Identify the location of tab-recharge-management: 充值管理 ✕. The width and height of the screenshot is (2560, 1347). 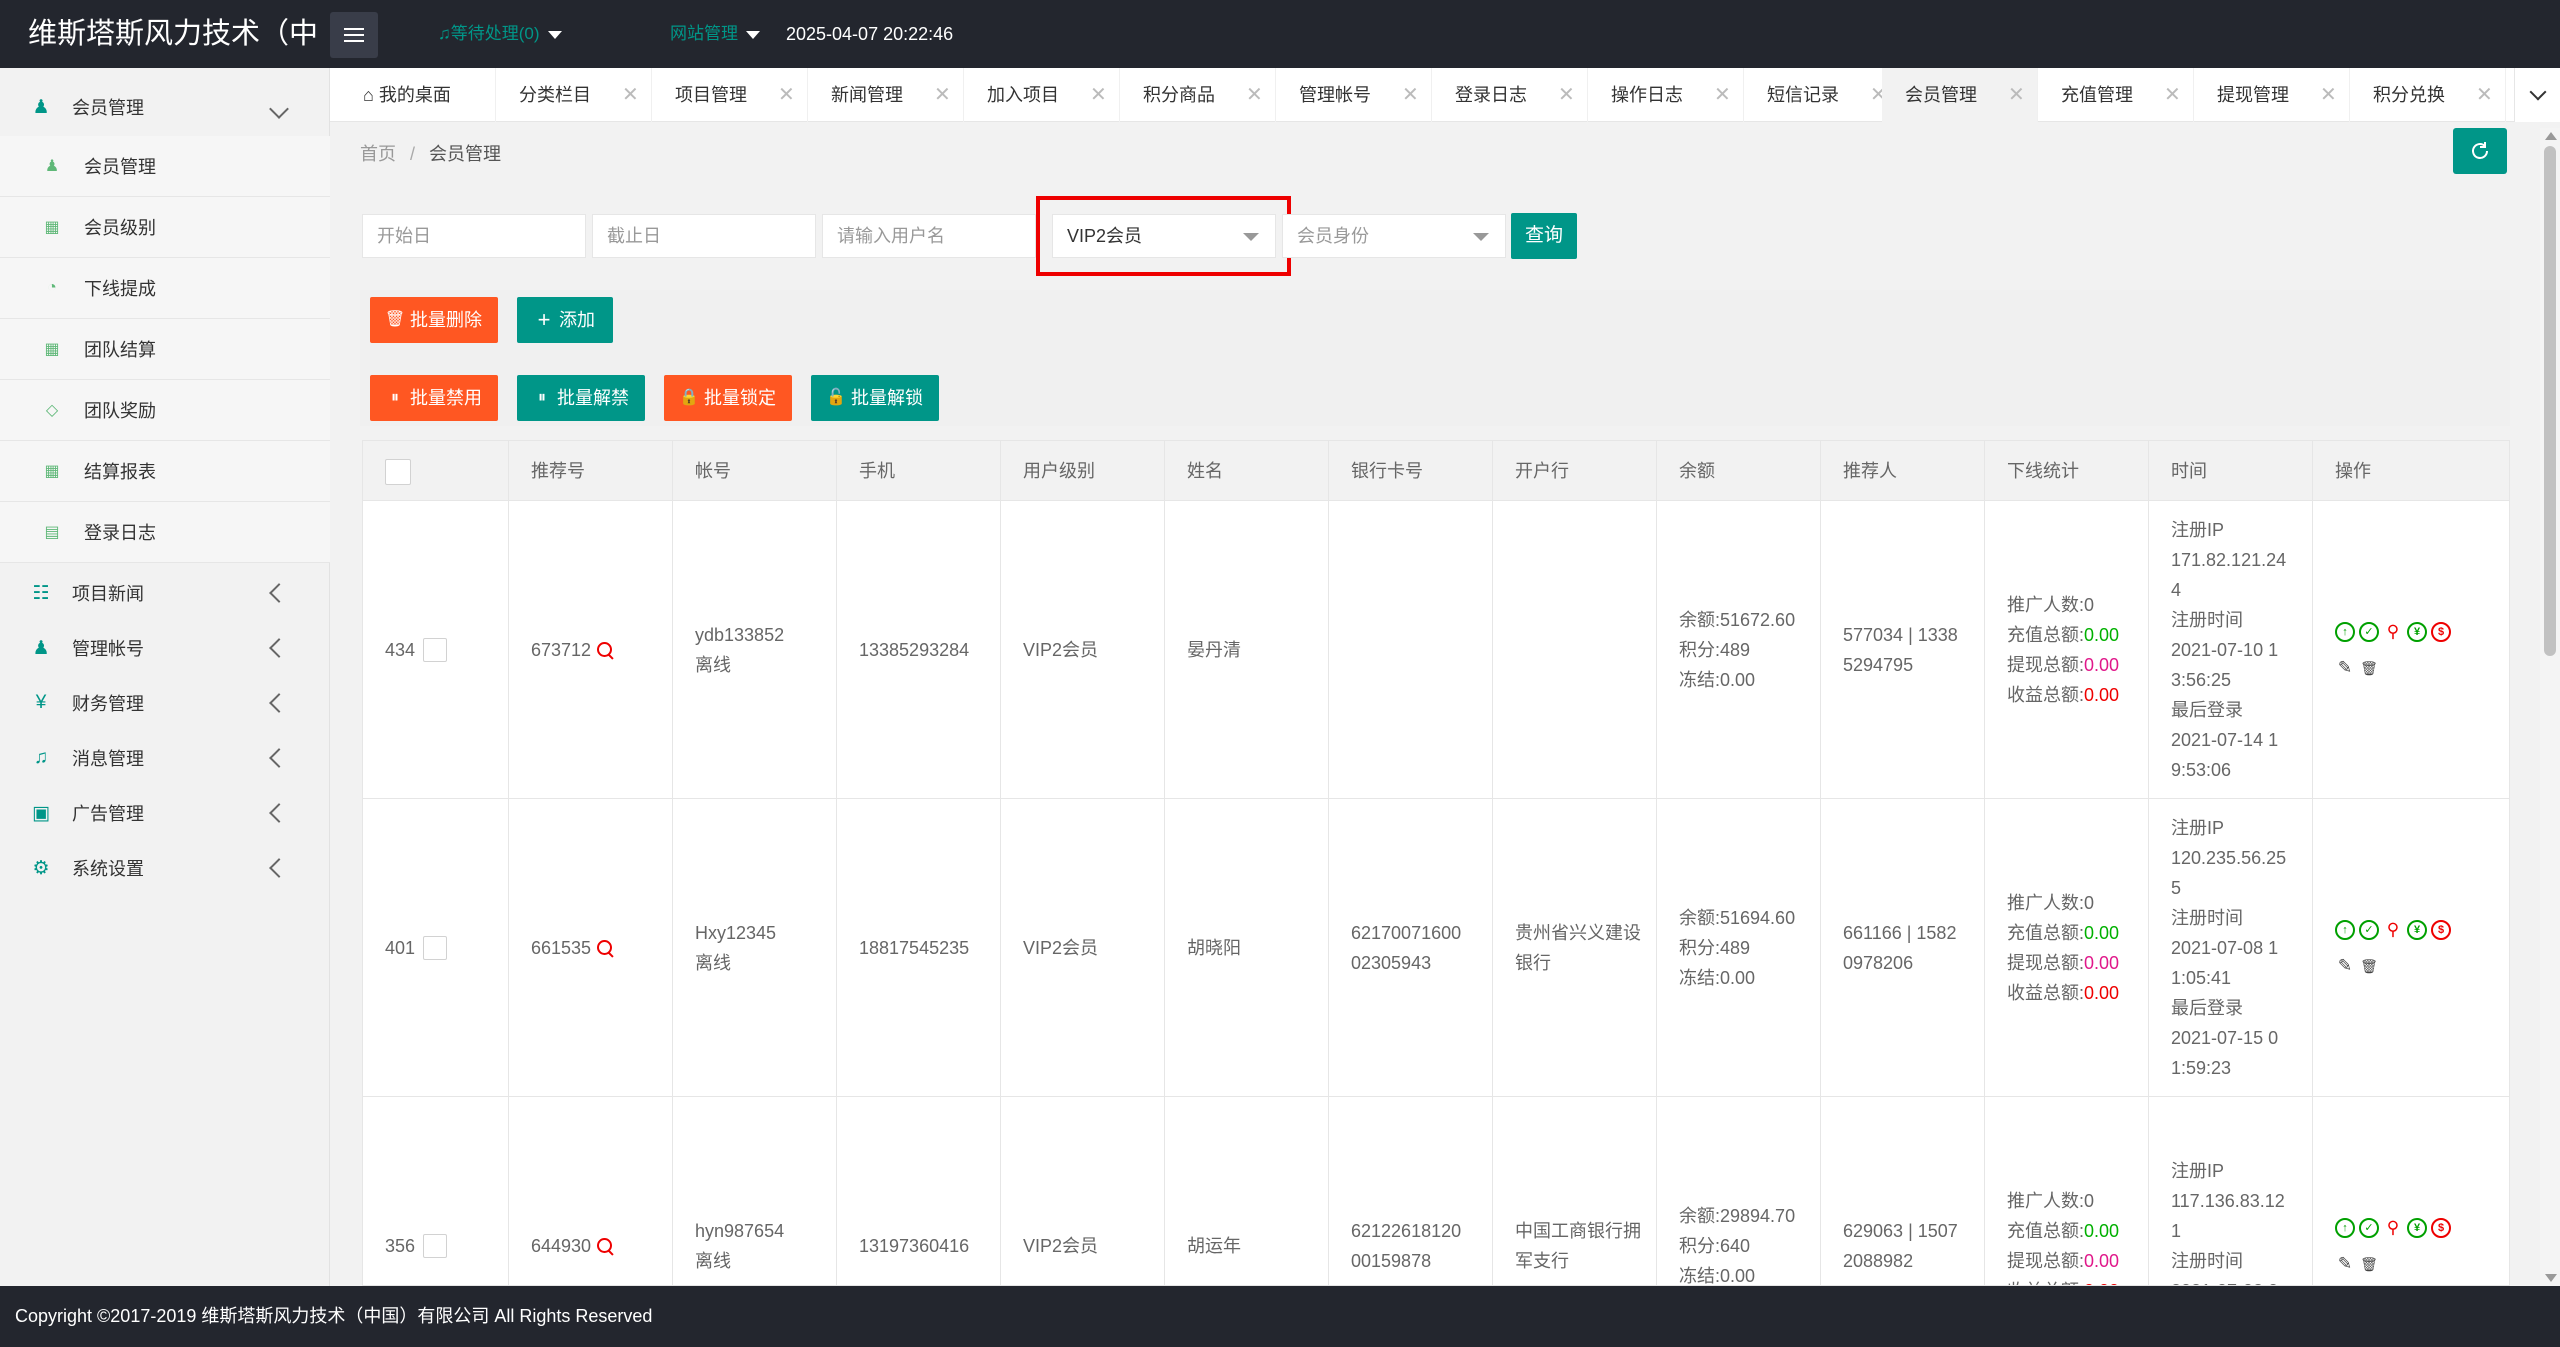
(2116, 95).